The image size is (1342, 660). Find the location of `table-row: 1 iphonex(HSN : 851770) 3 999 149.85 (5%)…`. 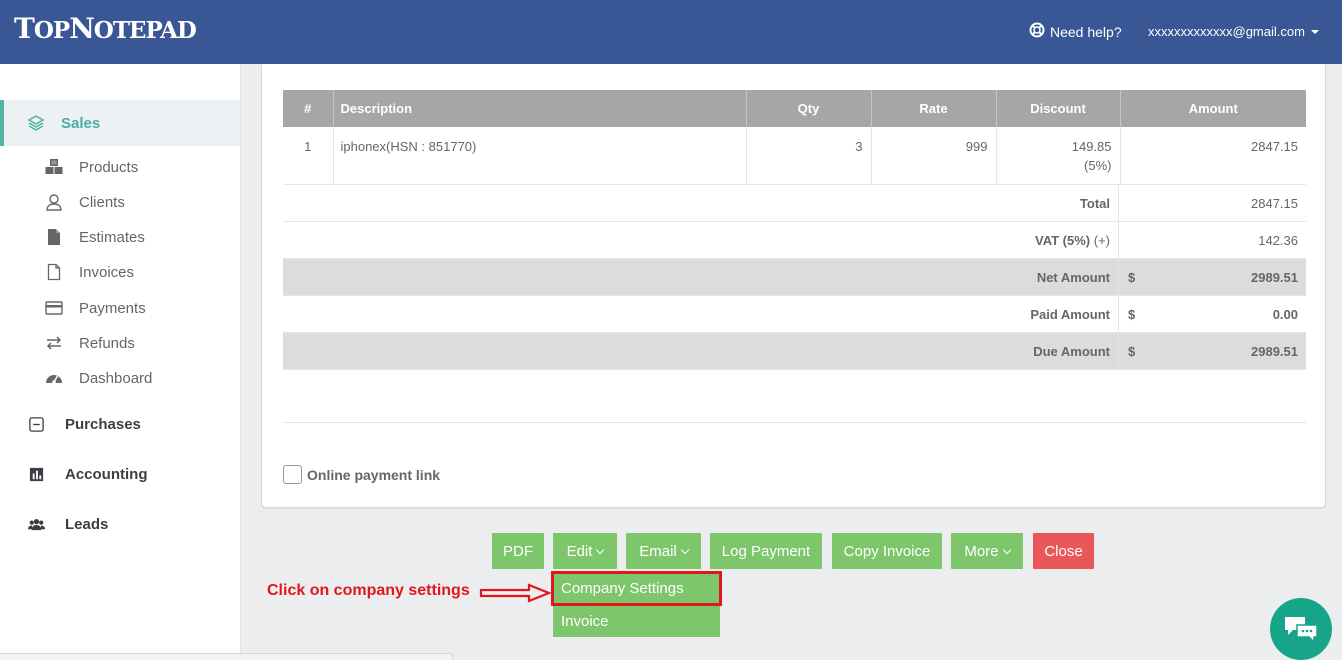

table-row: 1 iphonex(HSN : 851770) 3 999 149.85 (5%)… is located at coordinates (794, 156).